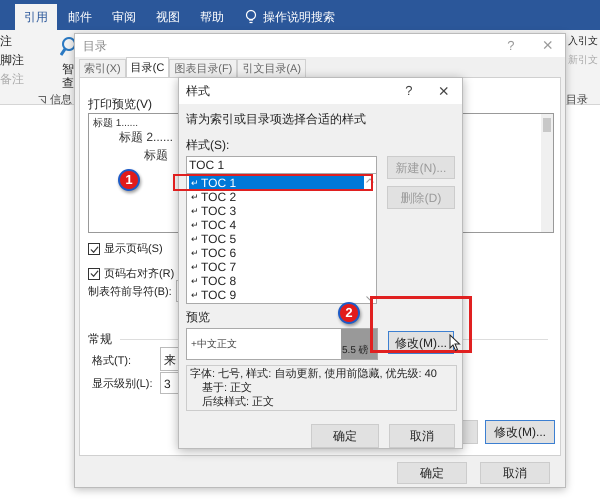 This screenshot has width=600, height=504. What do you see at coordinates (208, 145) in the screenshot?
I see `field-label: 样式(S):` at bounding box center [208, 145].